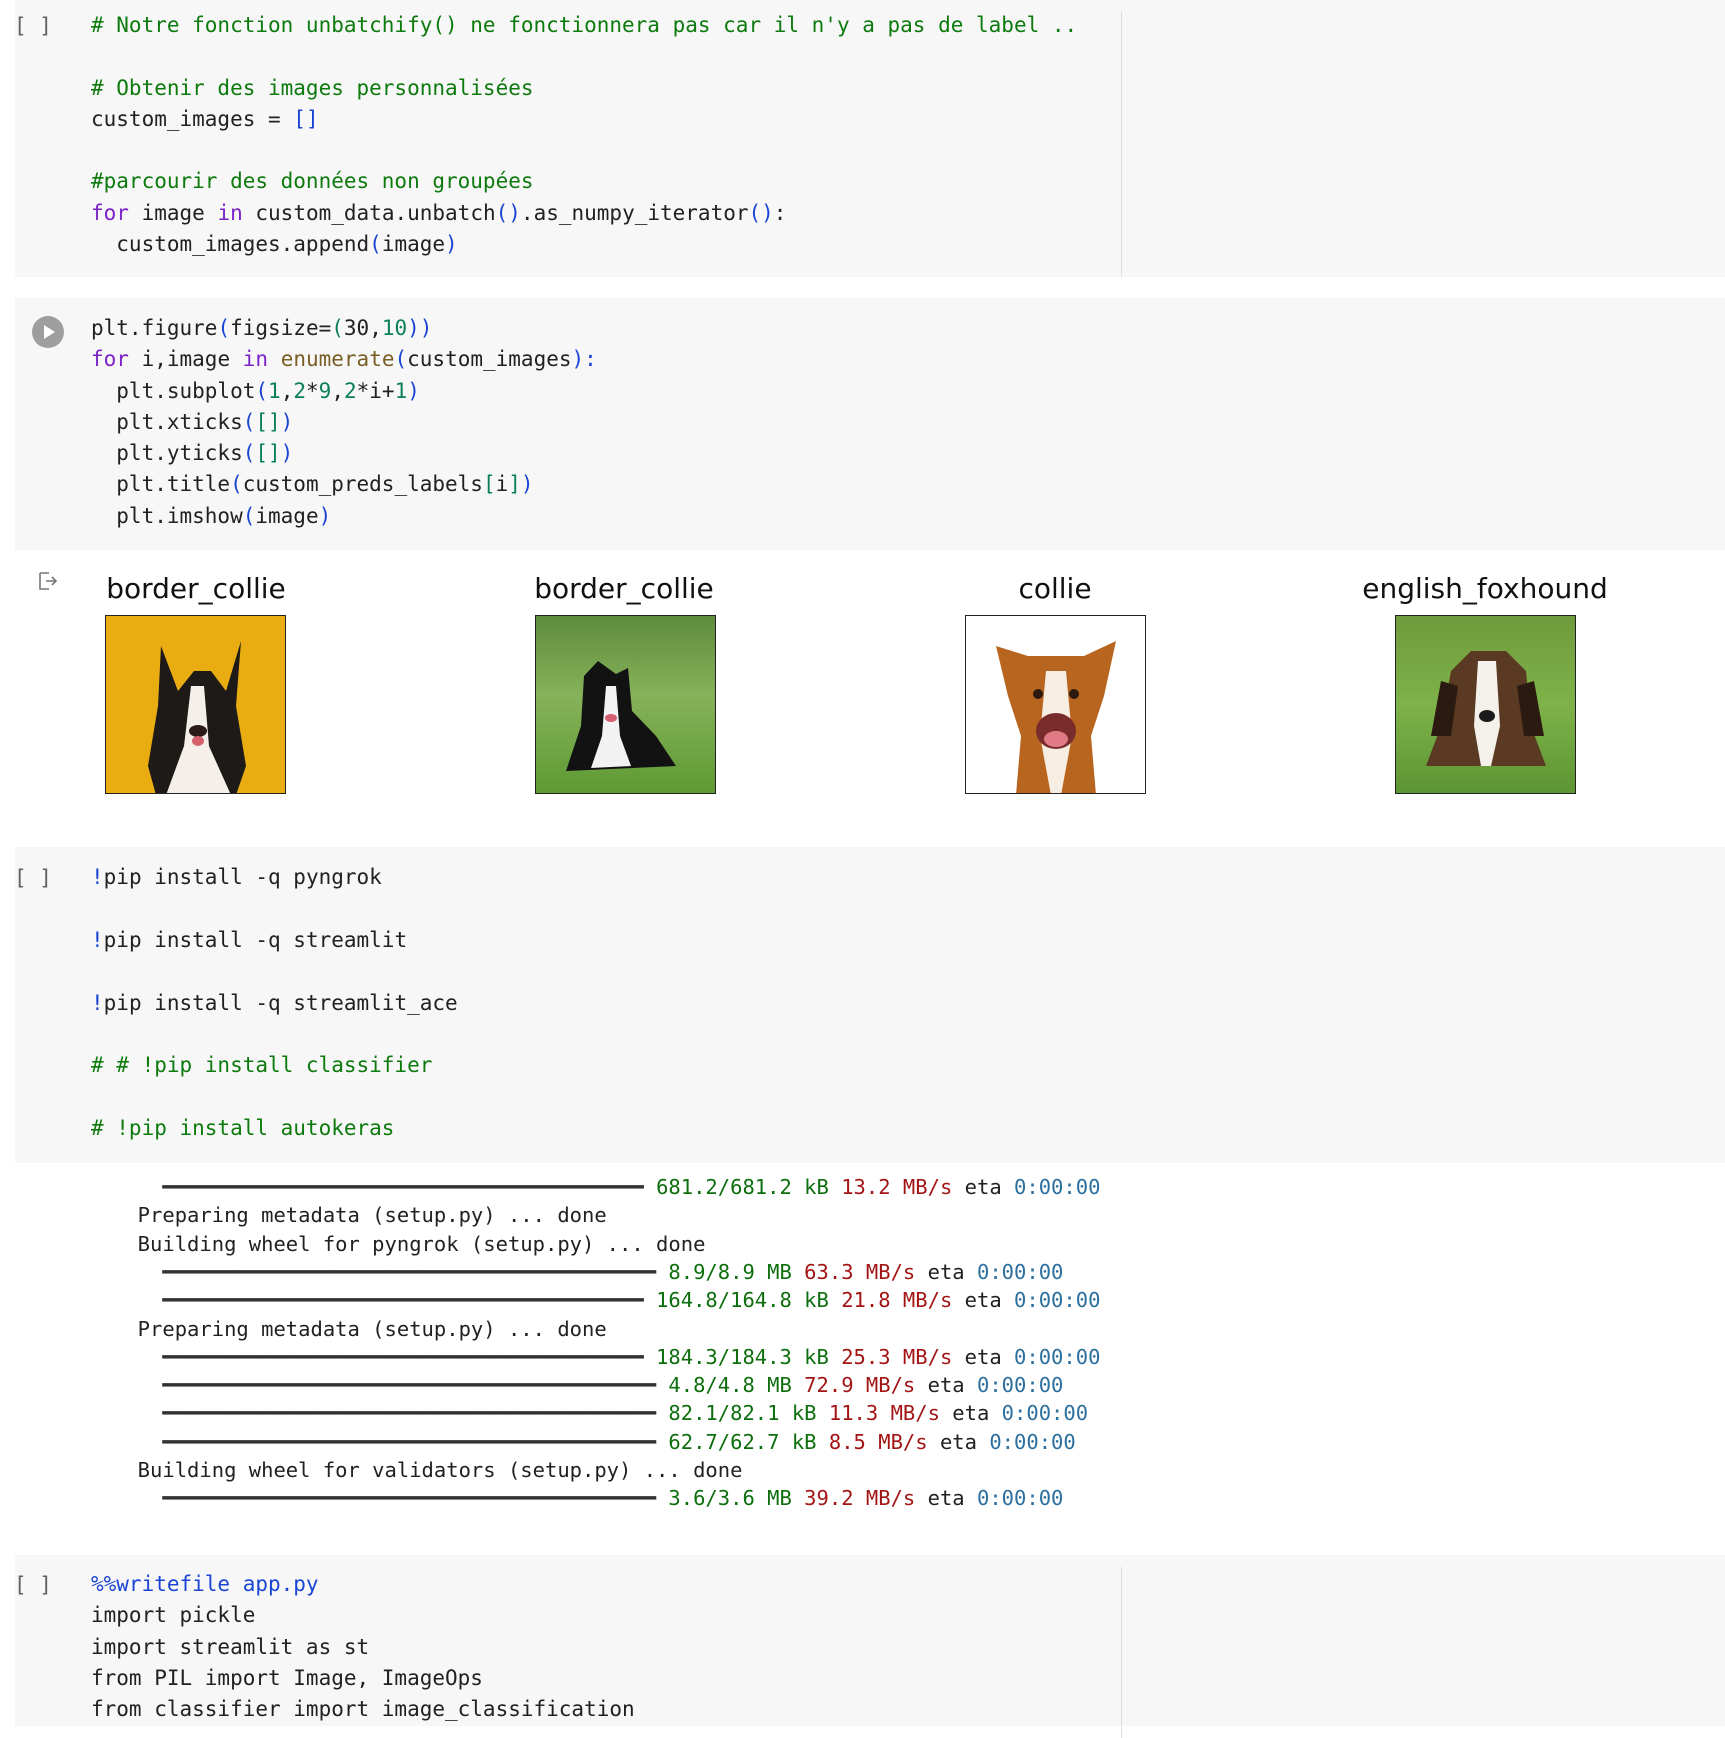 This screenshot has height=1738, width=1725. I want to click on code-line: custom_images = [], so click(584, 119).